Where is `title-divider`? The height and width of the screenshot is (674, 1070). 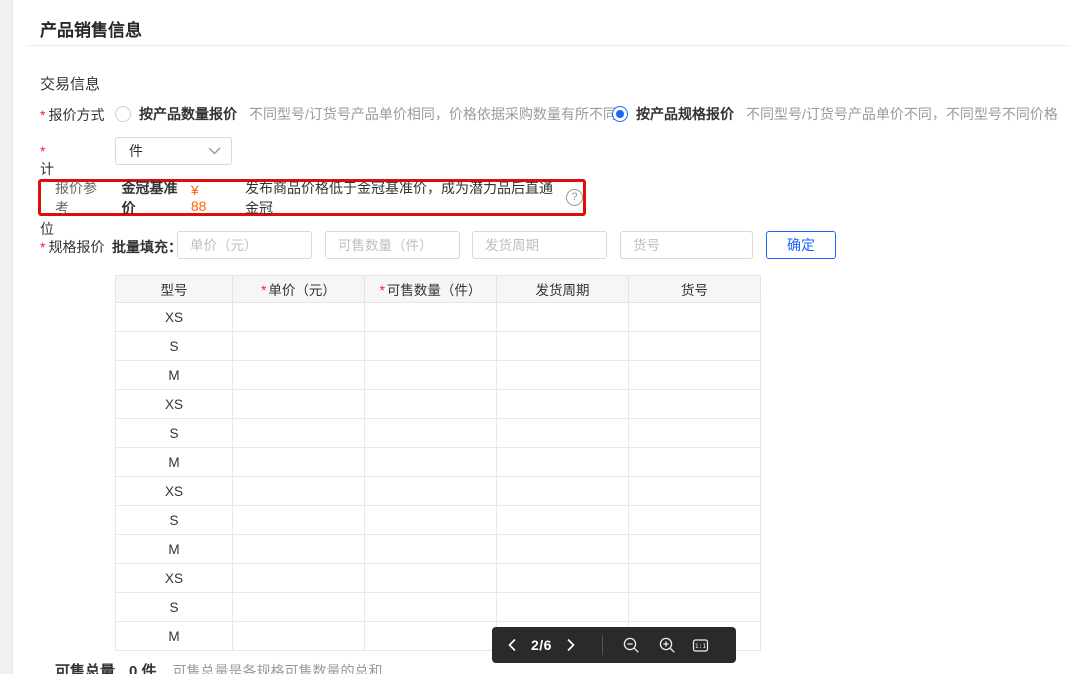
title-divider is located at coordinates (548, 45).